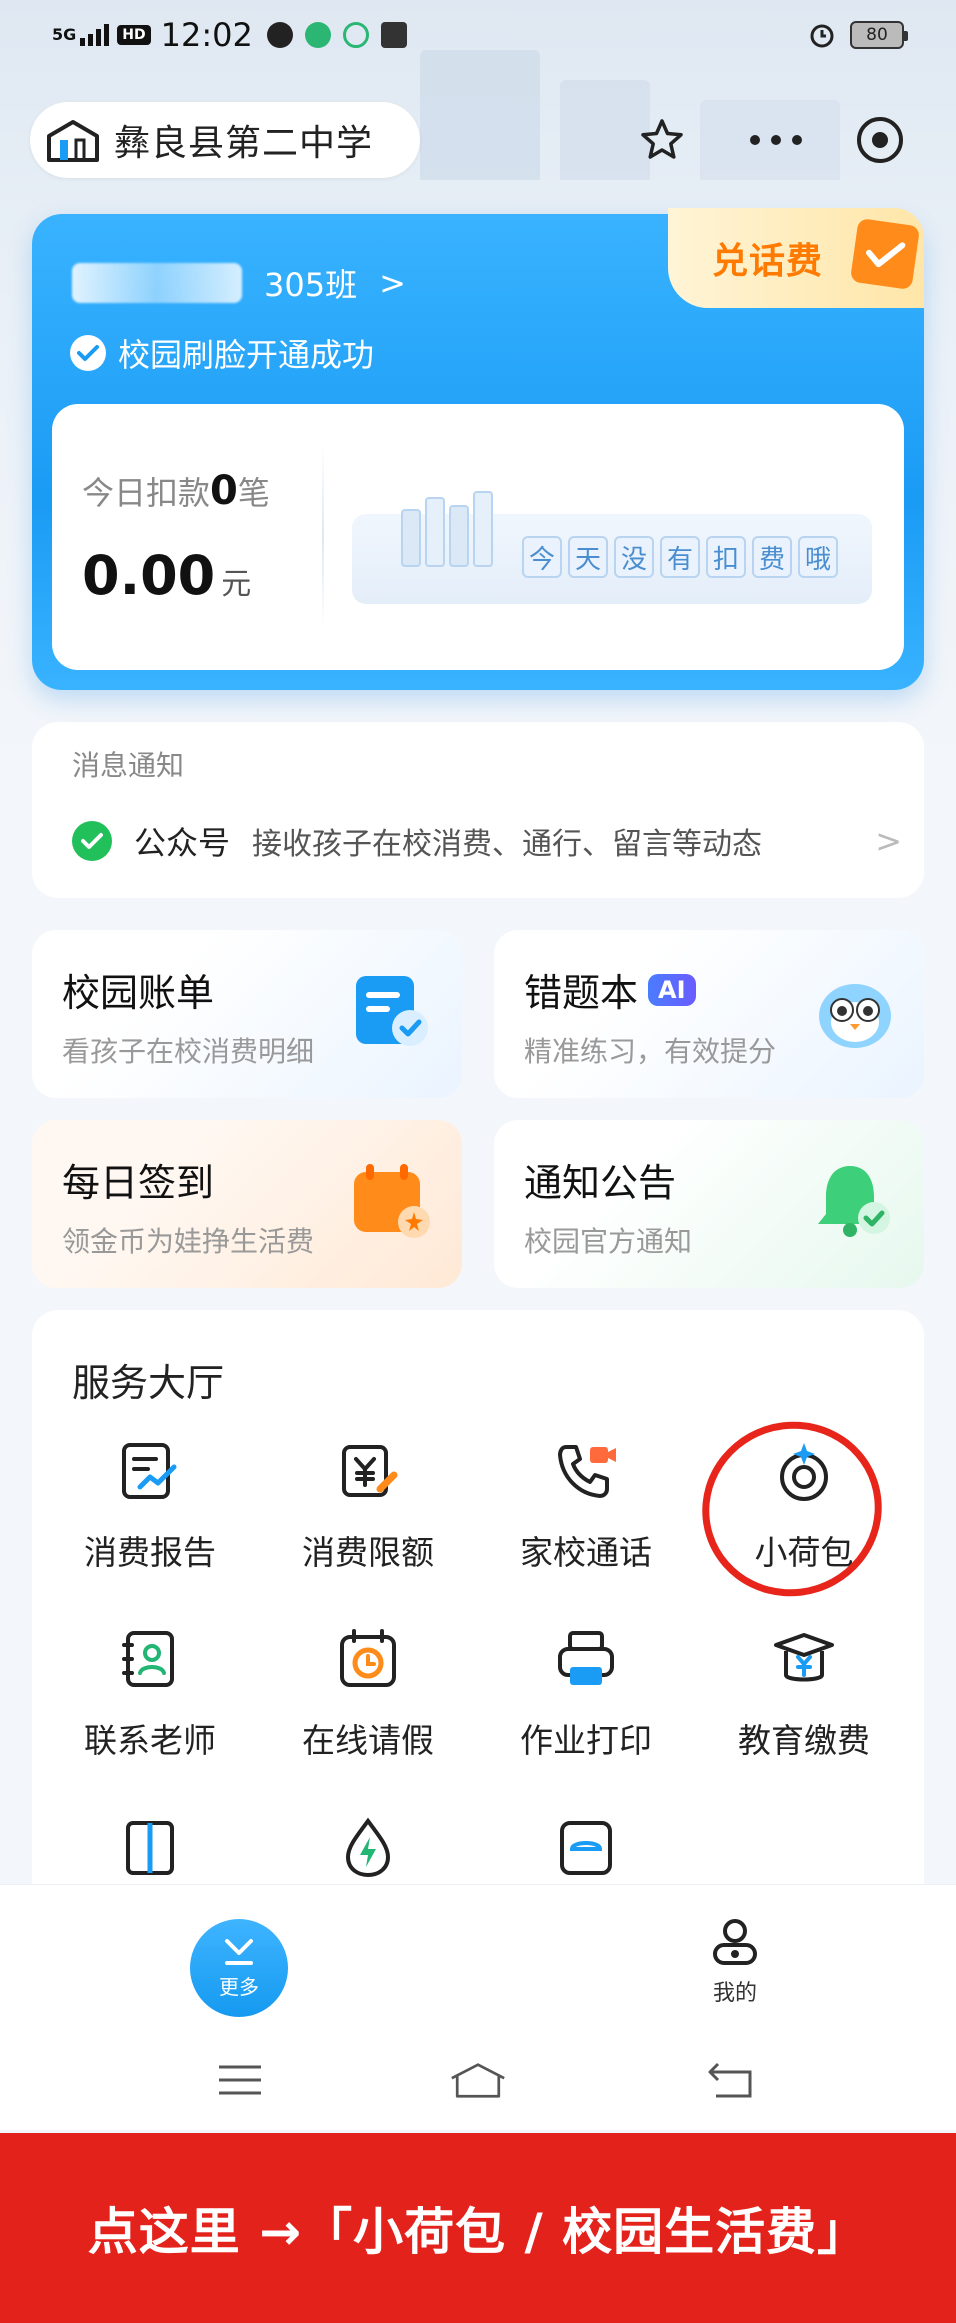  Describe the element at coordinates (206, 35) in the screenshot. I see `status-time: 12:02` at that location.